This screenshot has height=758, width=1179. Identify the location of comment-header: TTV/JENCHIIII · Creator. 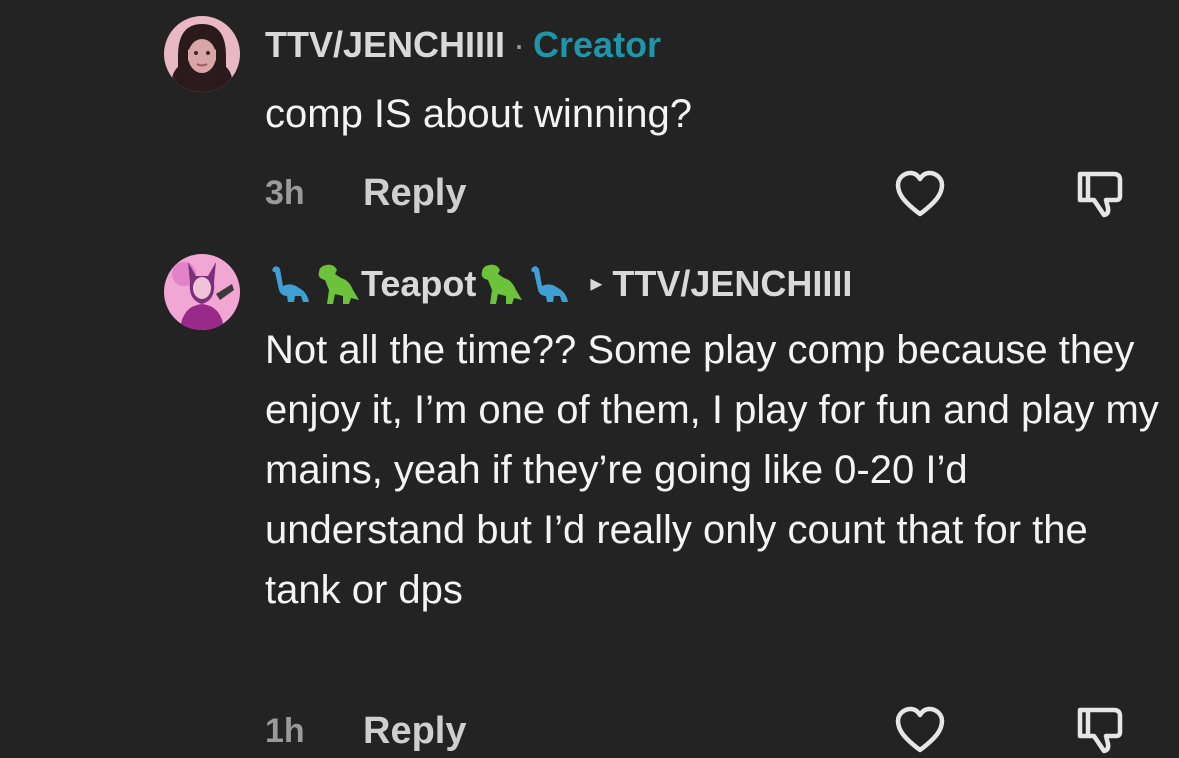
(463, 45).